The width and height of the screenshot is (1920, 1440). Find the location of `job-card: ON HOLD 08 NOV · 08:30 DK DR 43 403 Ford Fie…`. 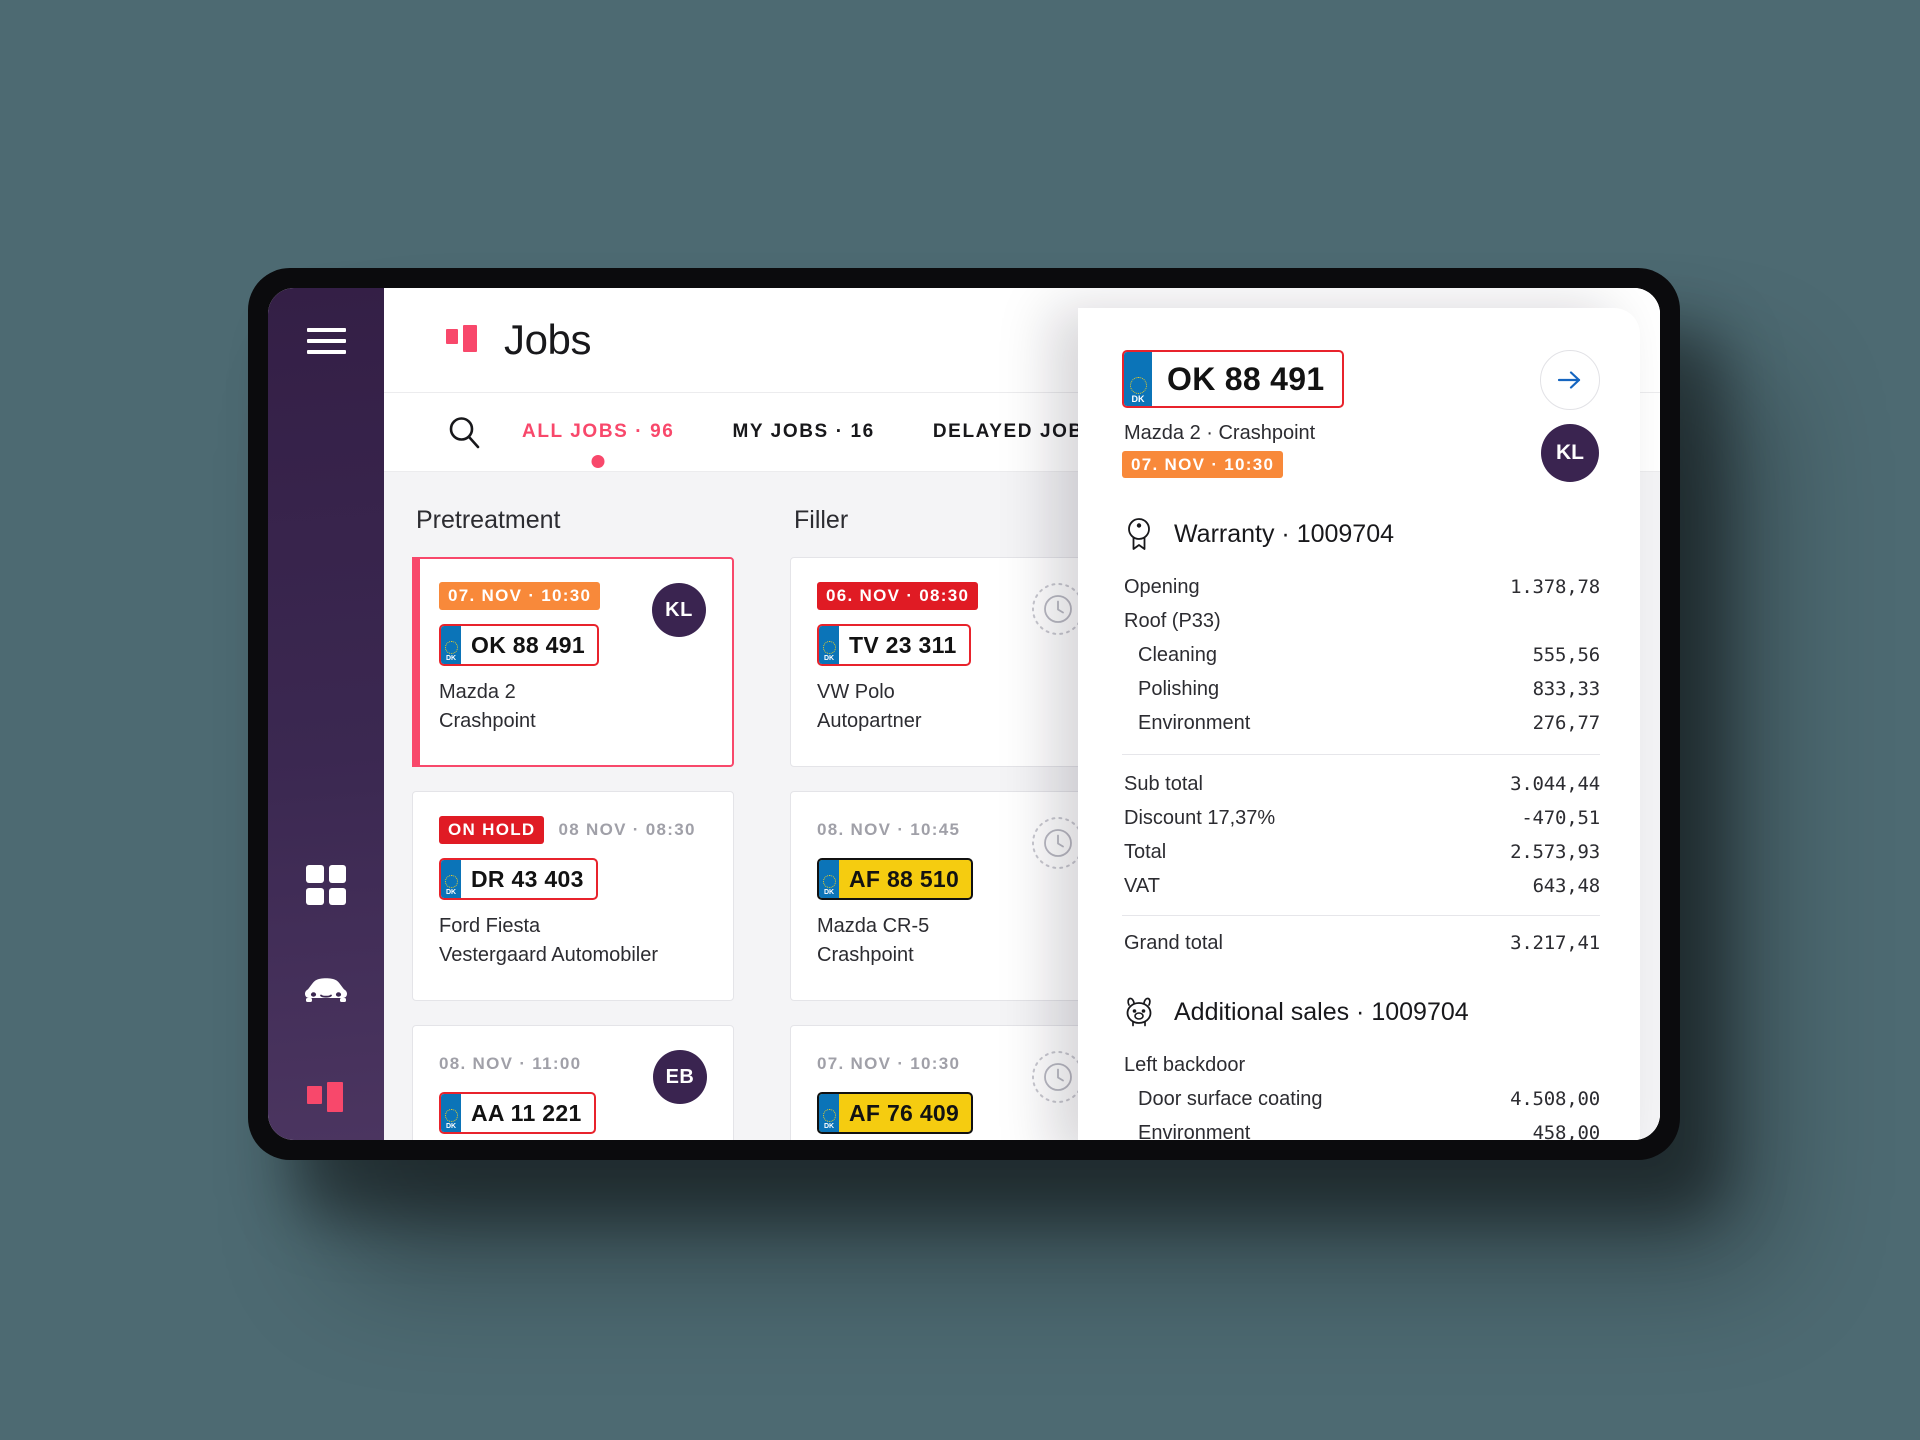

job-card: ON HOLD 08 NOV · 08:30 DK DR 43 403 Ford Fie… is located at coordinates (573, 896).